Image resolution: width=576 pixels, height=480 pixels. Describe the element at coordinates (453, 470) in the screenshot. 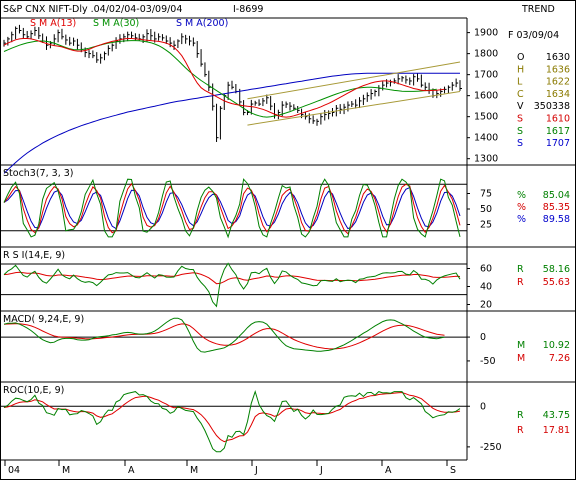

I see `x-tick-label: S` at that location.